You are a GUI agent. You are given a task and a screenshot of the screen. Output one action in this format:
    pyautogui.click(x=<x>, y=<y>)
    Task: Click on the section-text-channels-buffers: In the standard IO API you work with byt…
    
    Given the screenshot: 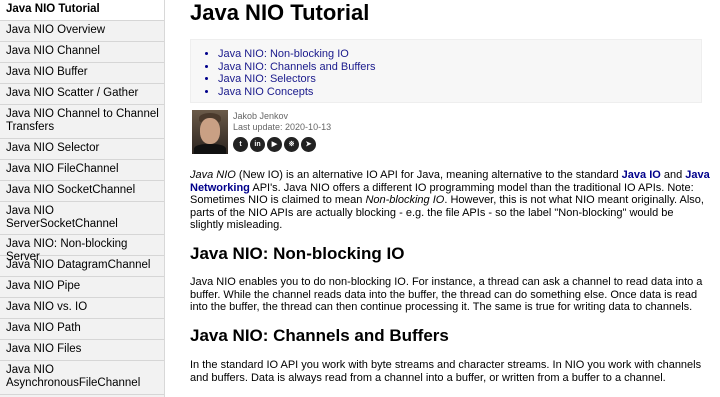 What is the action you would take?
    pyautogui.click(x=446, y=371)
    